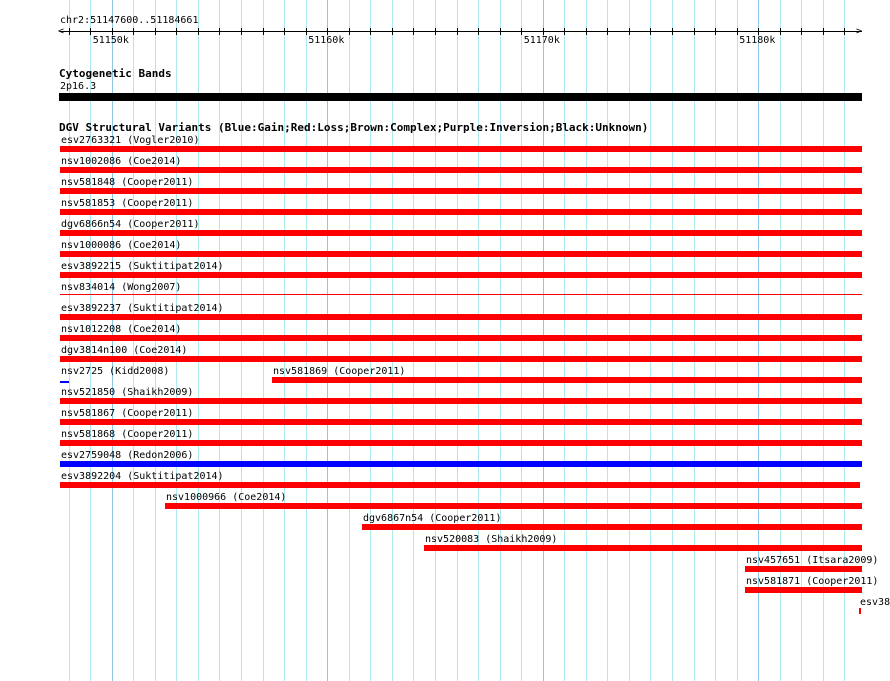  What do you see at coordinates (127, 413) in the screenshot?
I see `variant-label: nsv581867 (Cooper2011)` at bounding box center [127, 413].